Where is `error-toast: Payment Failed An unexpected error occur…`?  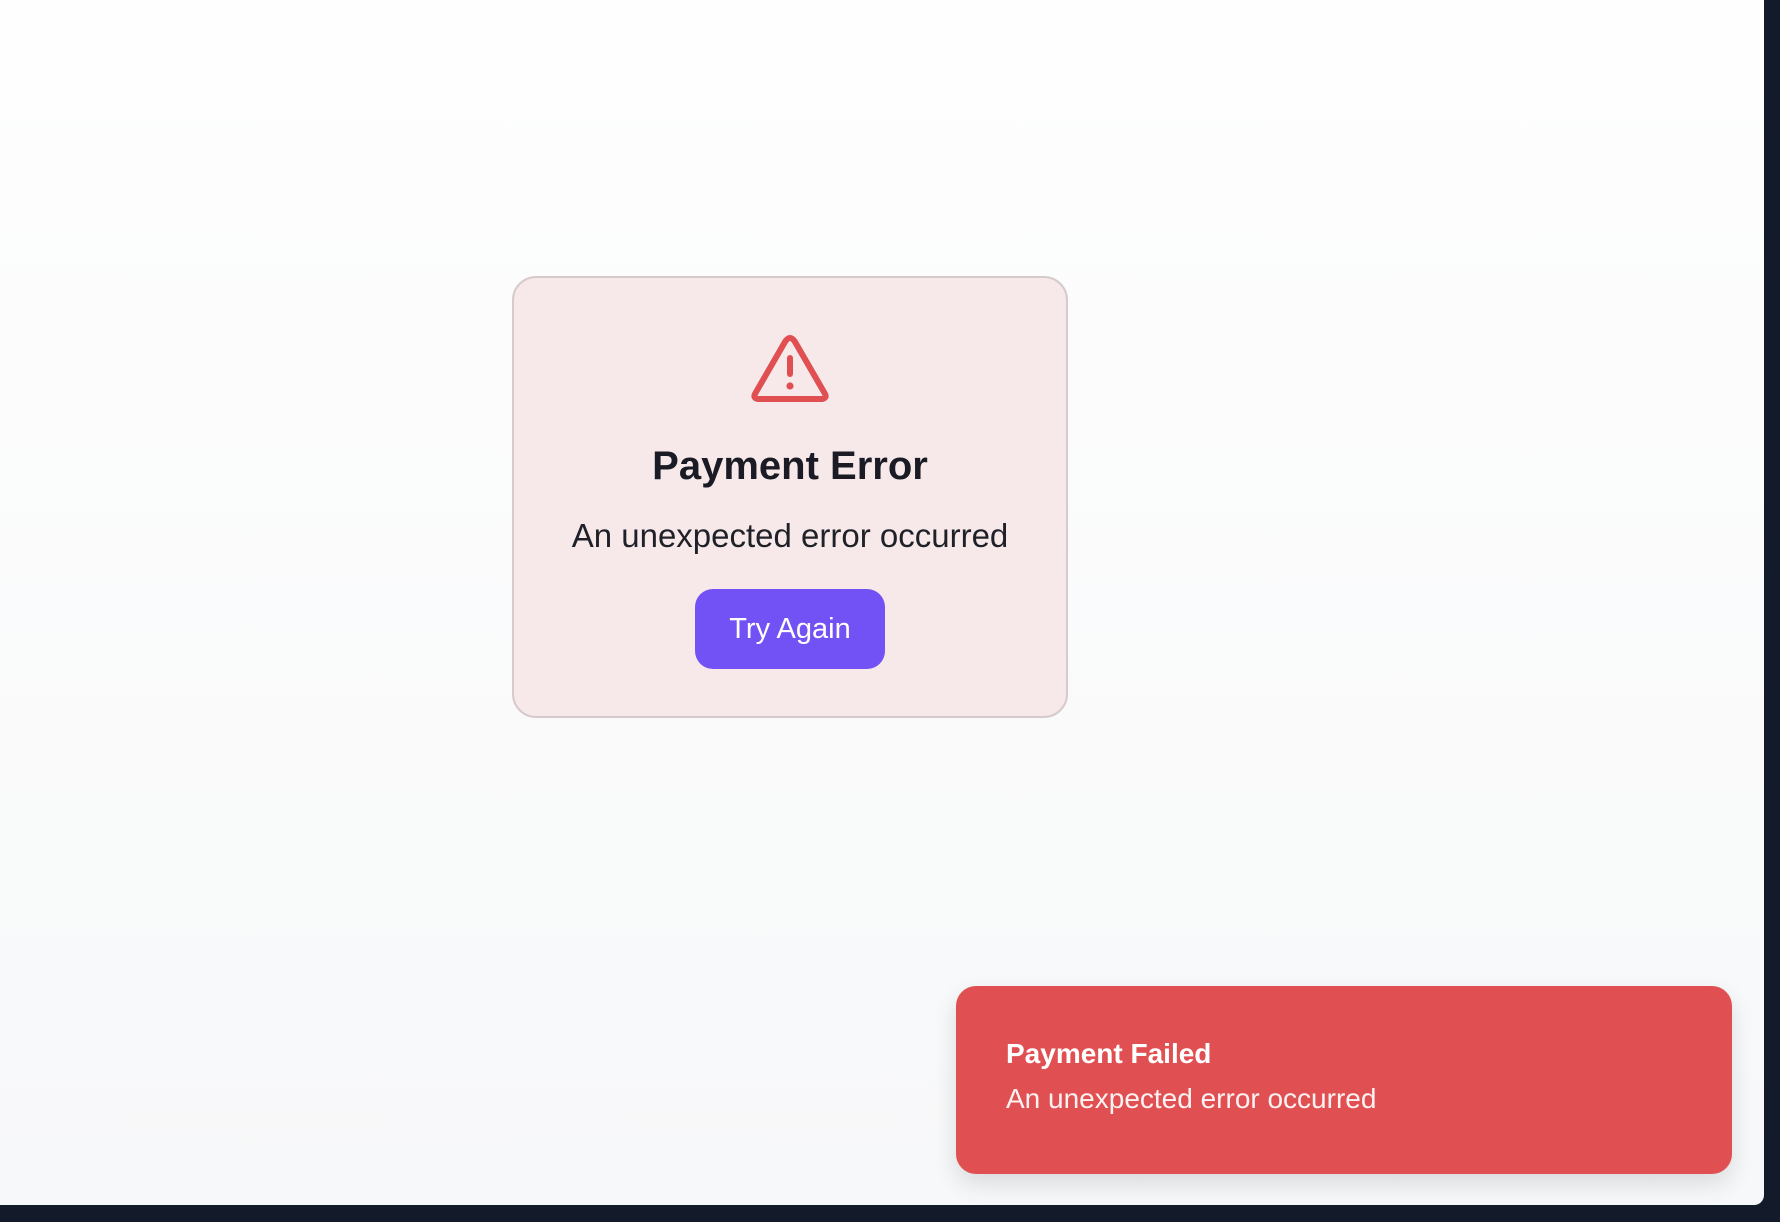 error-toast: Payment Failed An unexpected error occur… is located at coordinates (1344, 1080).